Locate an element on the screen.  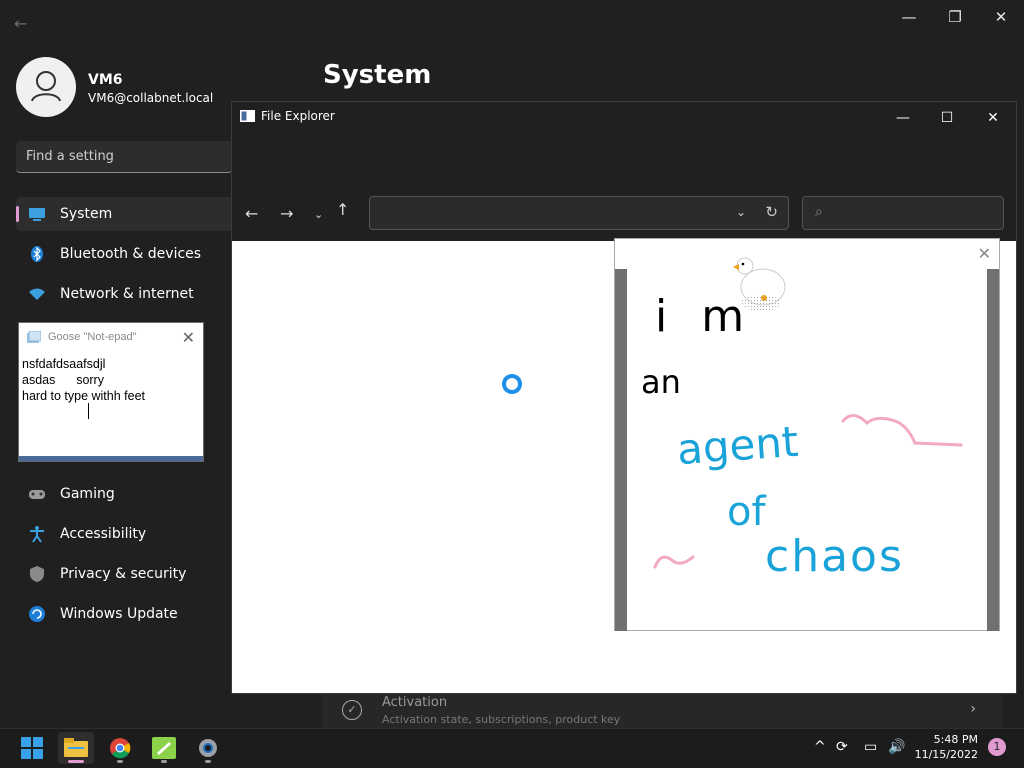
activation-title: Activation is located at coordinates (415, 702).